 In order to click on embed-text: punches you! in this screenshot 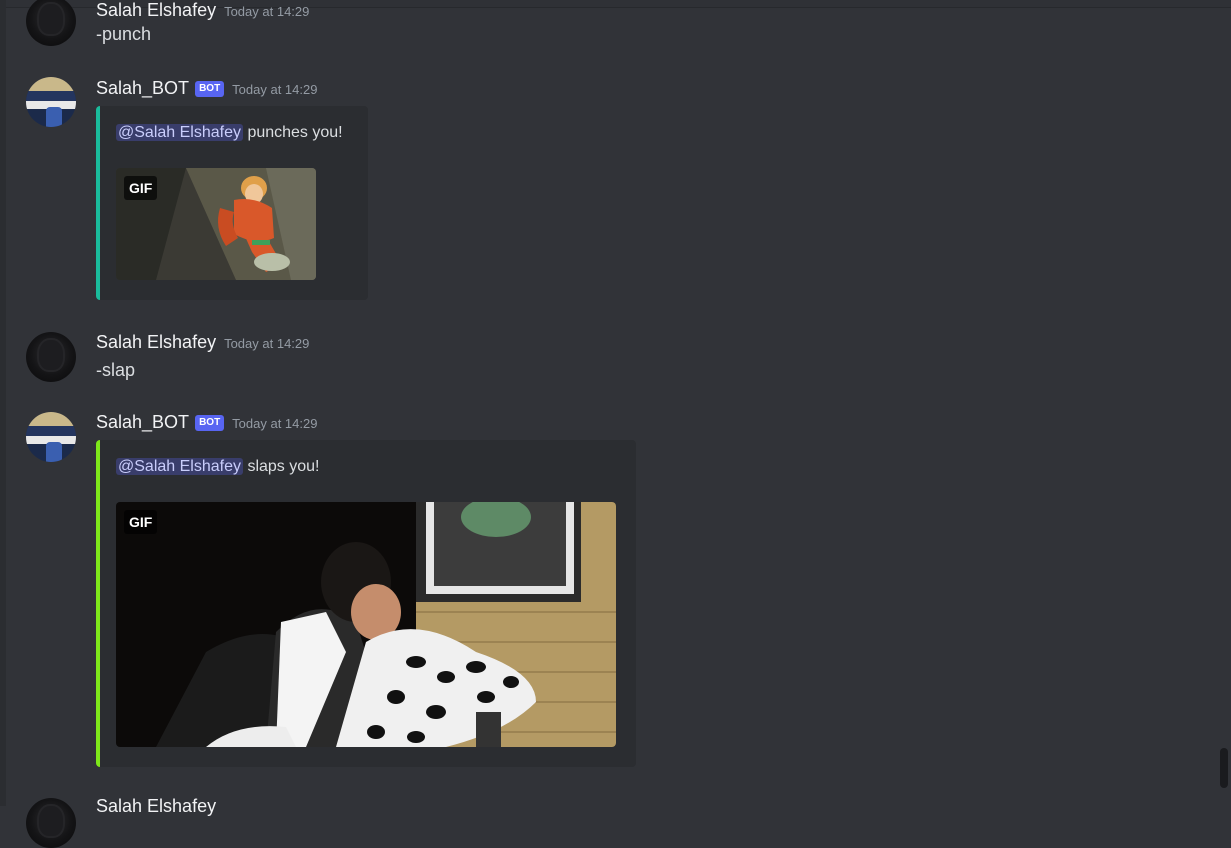, I will do `click(295, 132)`.